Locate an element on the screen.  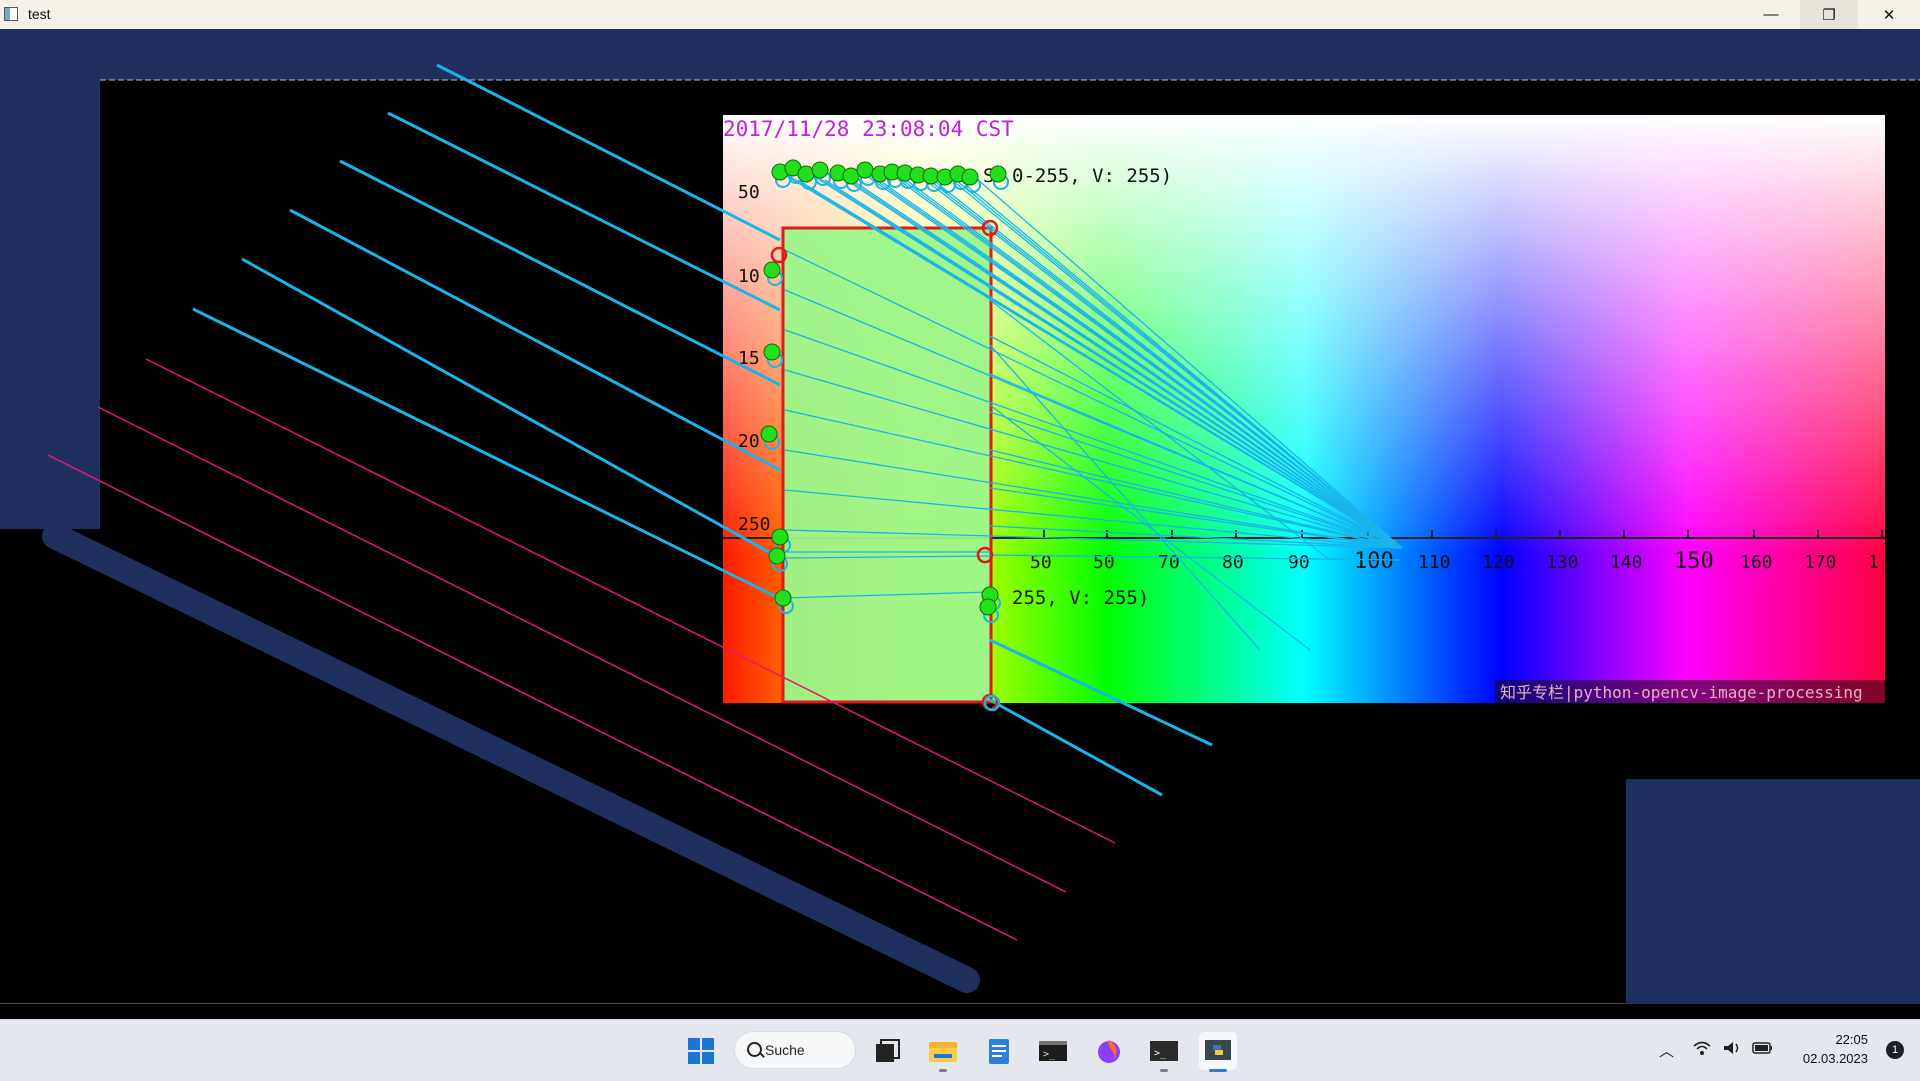
close-button: ✕ is located at coordinates (1889, 14).